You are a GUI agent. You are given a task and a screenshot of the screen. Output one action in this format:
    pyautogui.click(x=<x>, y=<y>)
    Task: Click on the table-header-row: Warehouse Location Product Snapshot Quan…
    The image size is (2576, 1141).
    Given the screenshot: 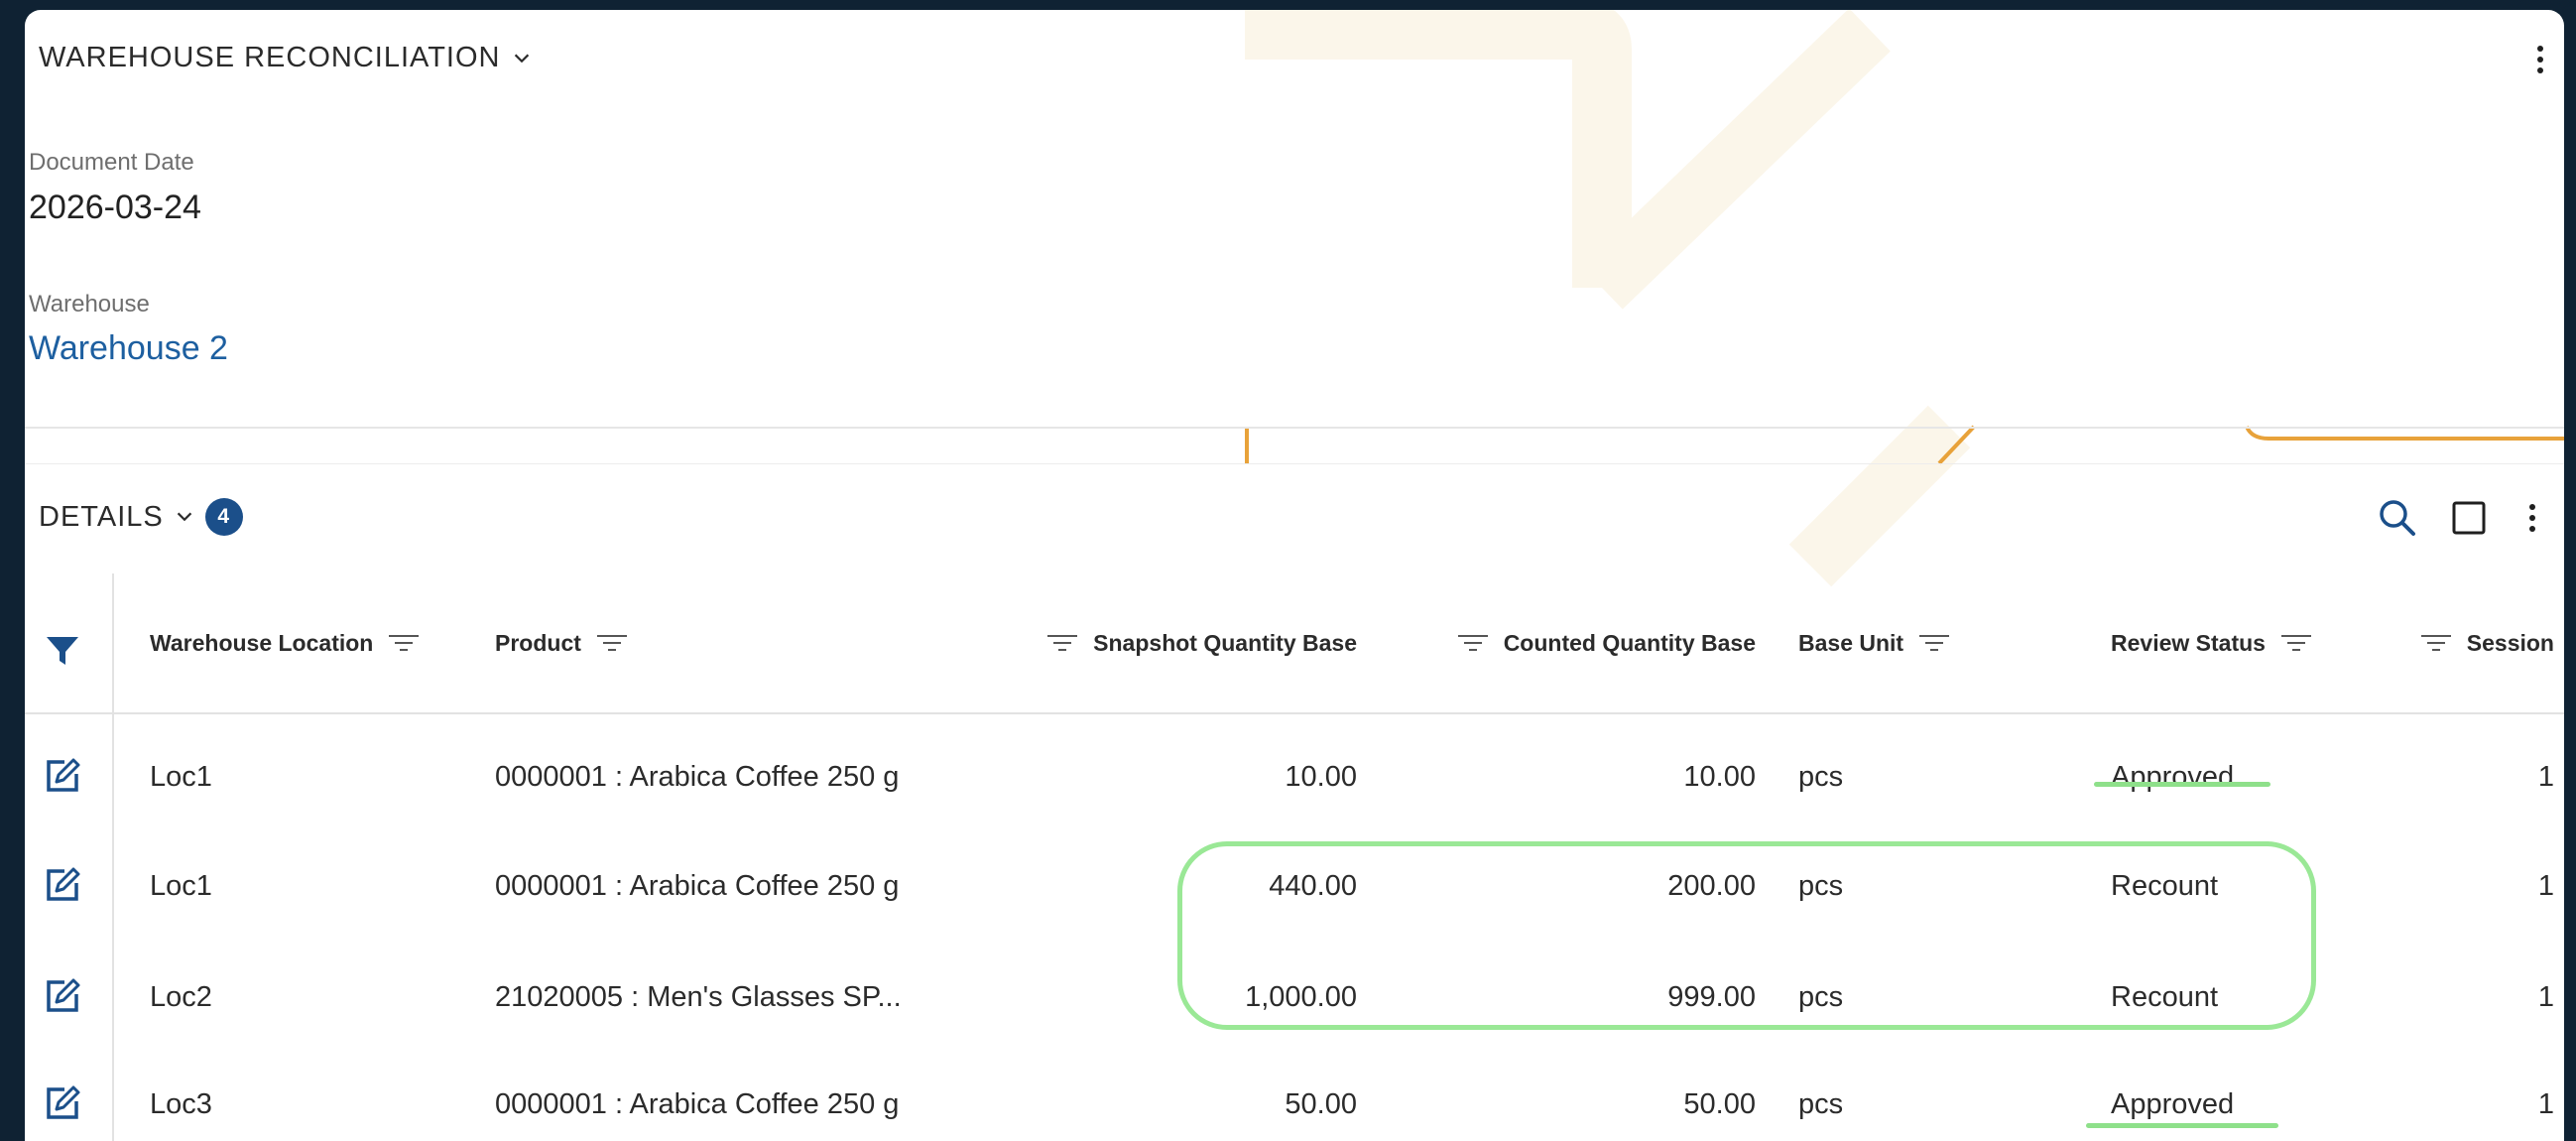 What is the action you would take?
    pyautogui.click(x=1294, y=643)
    